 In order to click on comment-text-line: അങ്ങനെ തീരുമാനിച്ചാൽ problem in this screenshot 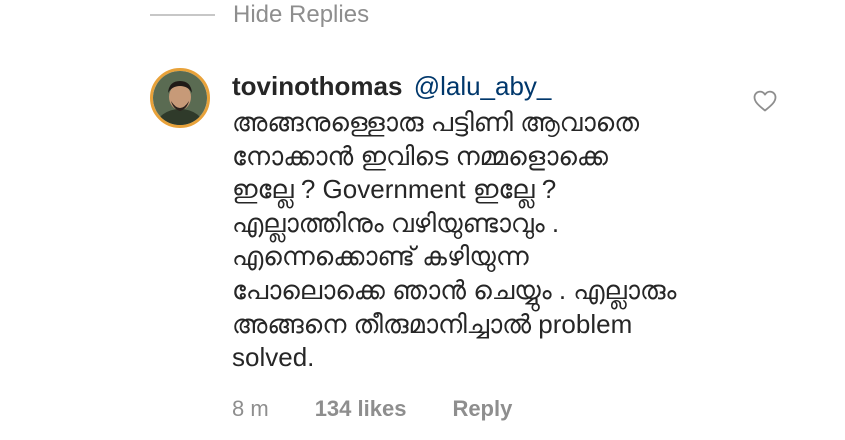, I will do `click(432, 323)`.